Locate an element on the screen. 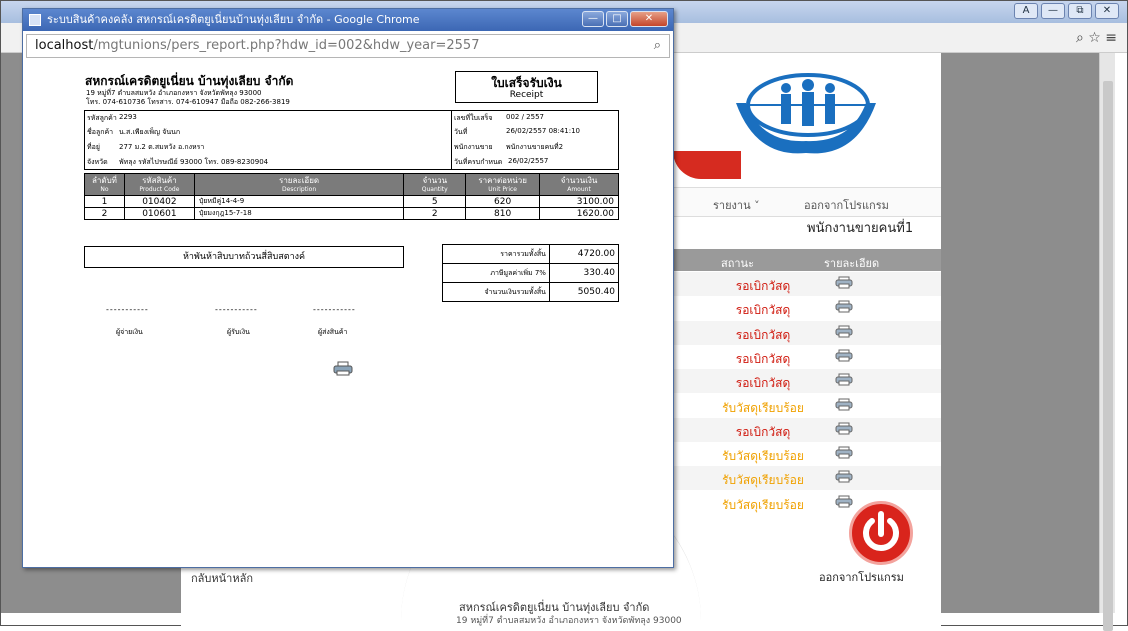 The height and width of the screenshot is (631, 1128). customer-name-label: ชื่อลูกค้า is located at coordinates (100, 132).